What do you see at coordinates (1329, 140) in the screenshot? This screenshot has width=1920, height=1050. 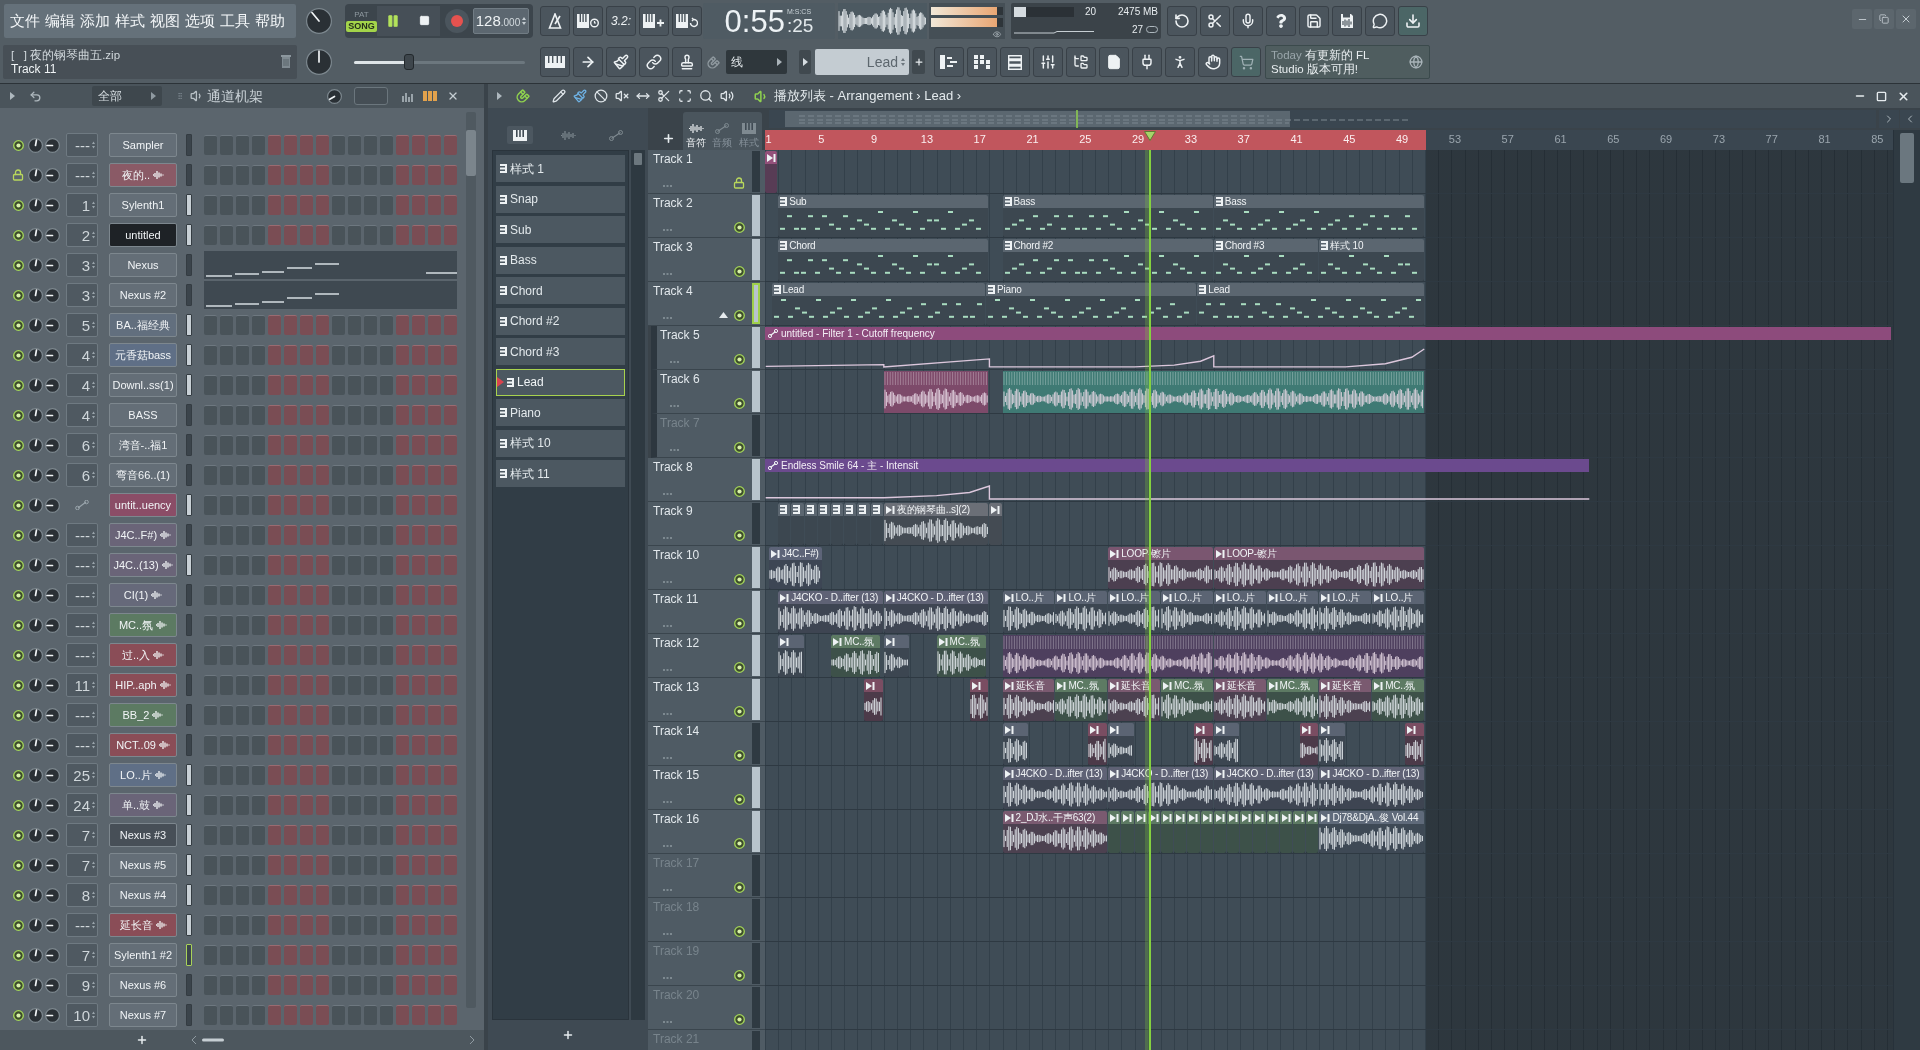 I see `timeline-ruler: 1 5 9 13 17 21 25 29 33 37 41 45 49 53 57 61 65 69 73 77 81 85` at bounding box center [1329, 140].